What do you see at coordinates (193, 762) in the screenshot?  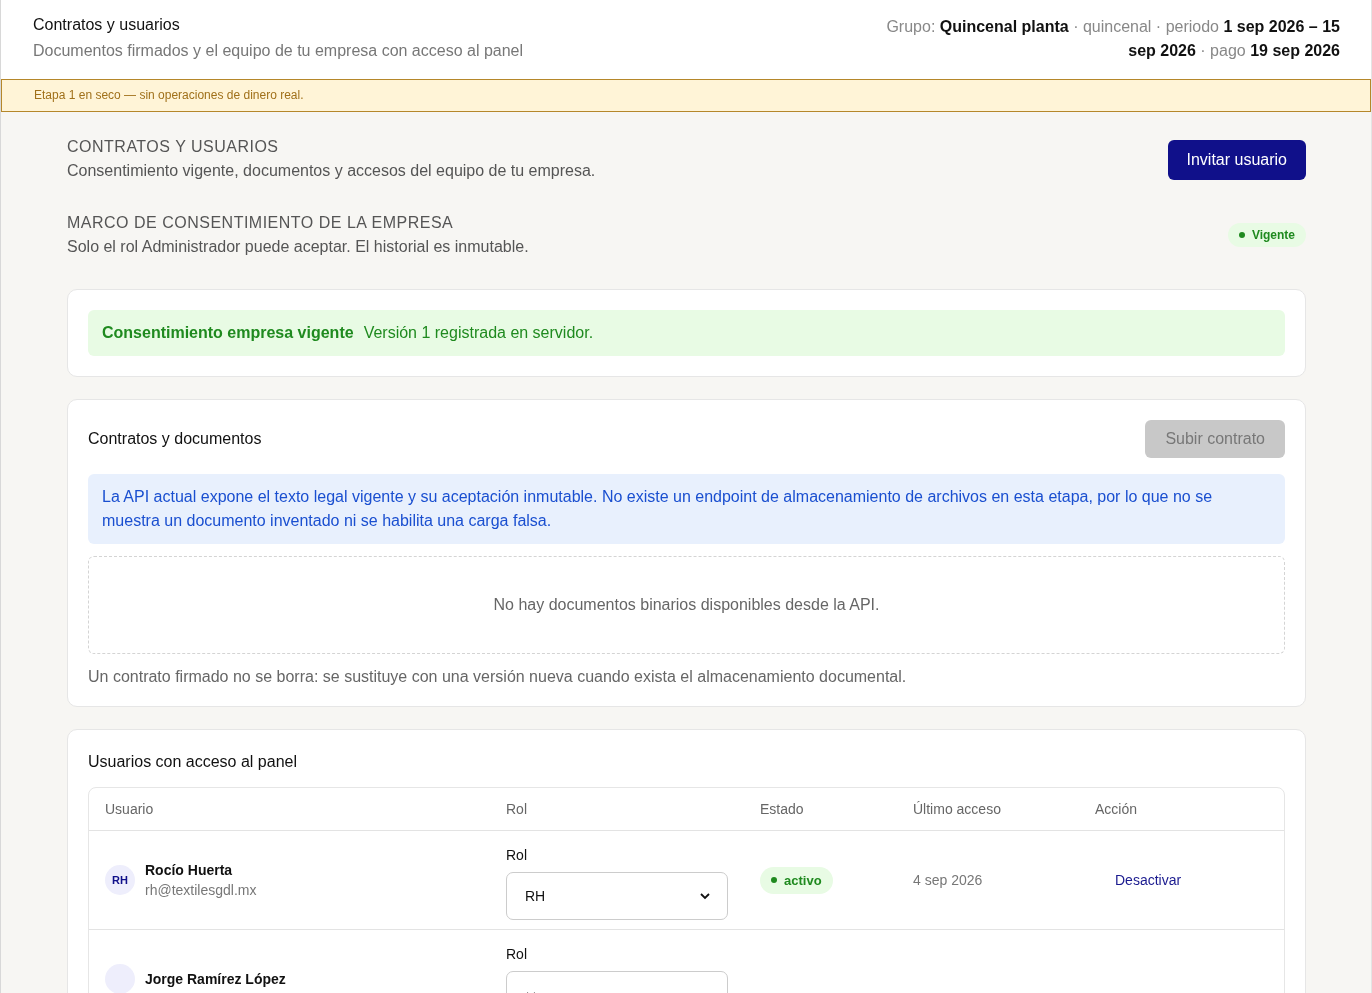 I see `card-title: Usuarios con acceso al panel` at bounding box center [193, 762].